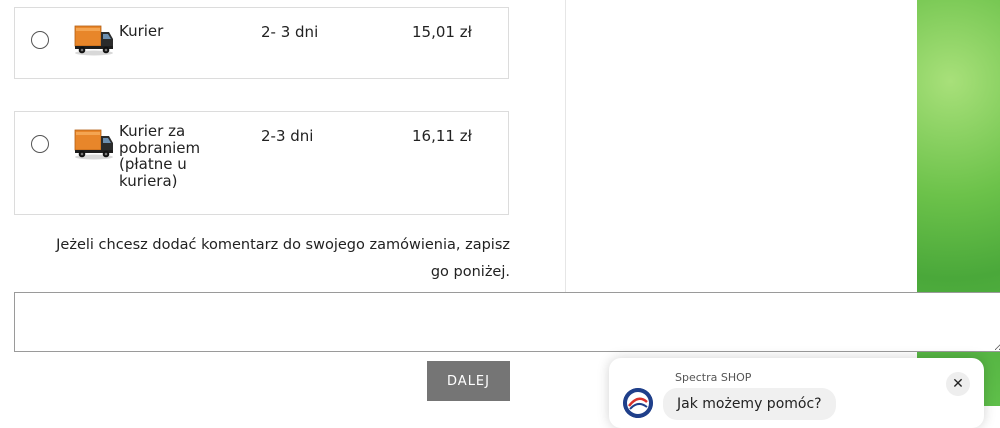  What do you see at coordinates (442, 136) in the screenshot?
I see `shipping-price: 16,11 zł` at bounding box center [442, 136].